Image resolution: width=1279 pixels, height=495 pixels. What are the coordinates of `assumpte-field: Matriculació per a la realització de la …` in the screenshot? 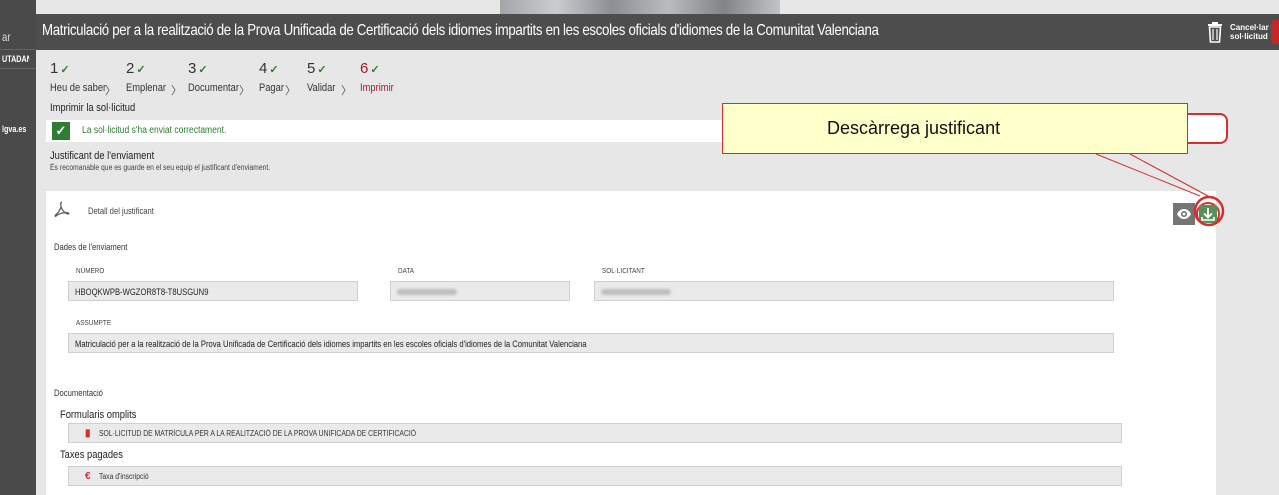 It's located at (591, 343).